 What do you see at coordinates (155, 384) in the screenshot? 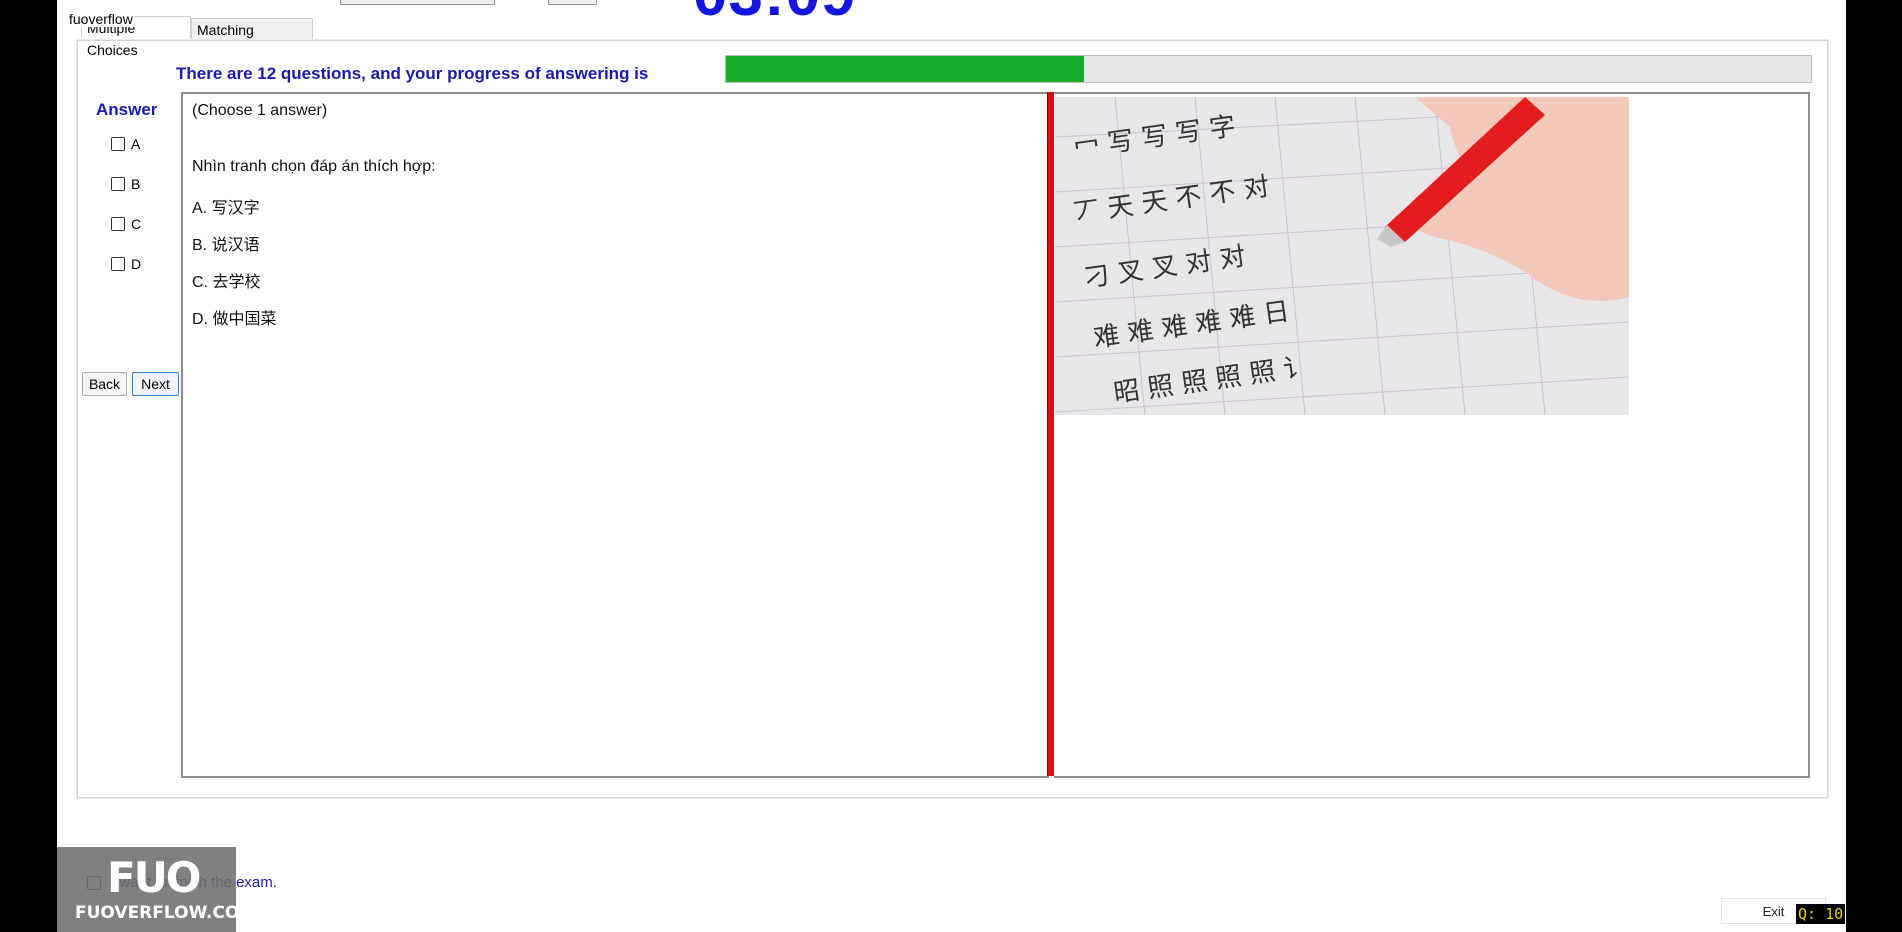
I see `next-button: Next` at bounding box center [155, 384].